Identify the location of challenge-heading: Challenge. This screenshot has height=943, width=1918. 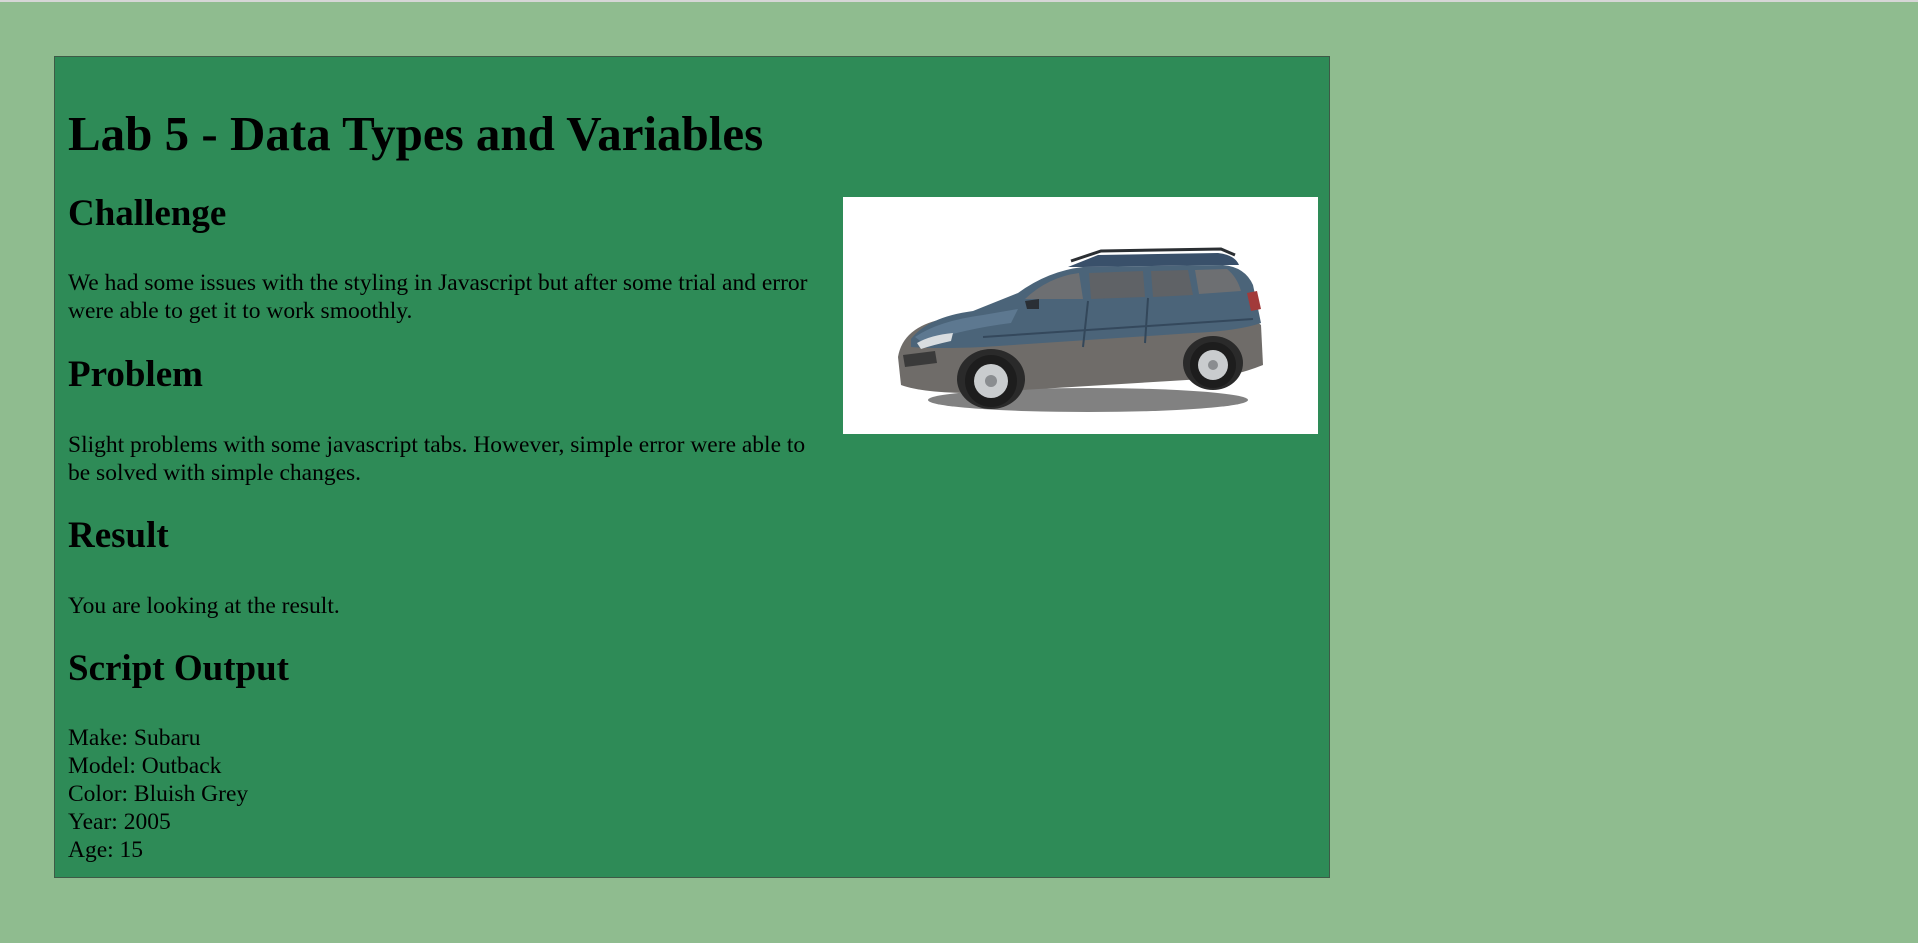
(147, 213).